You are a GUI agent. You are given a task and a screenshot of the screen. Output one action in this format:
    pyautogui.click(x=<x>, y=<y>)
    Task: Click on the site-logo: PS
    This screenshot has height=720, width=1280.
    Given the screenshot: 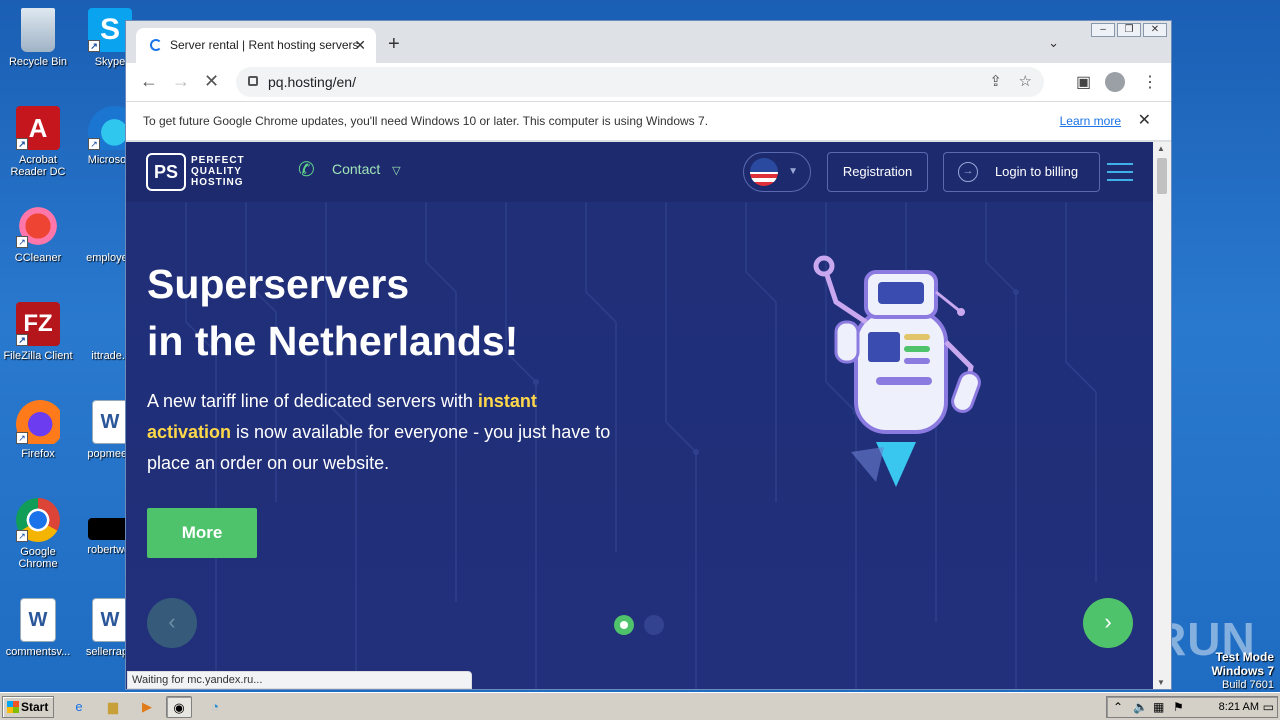 What is the action you would take?
    pyautogui.click(x=166, y=172)
    